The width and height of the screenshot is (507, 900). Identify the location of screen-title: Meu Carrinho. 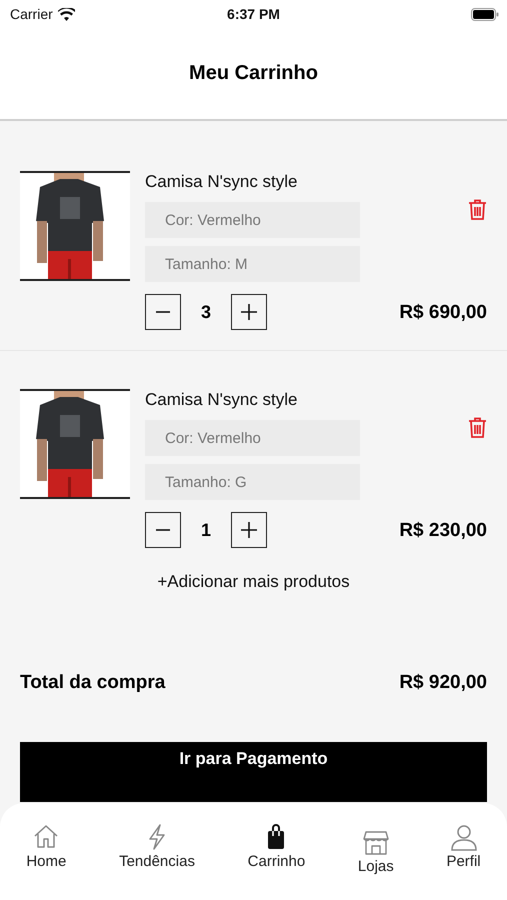
(253, 73).